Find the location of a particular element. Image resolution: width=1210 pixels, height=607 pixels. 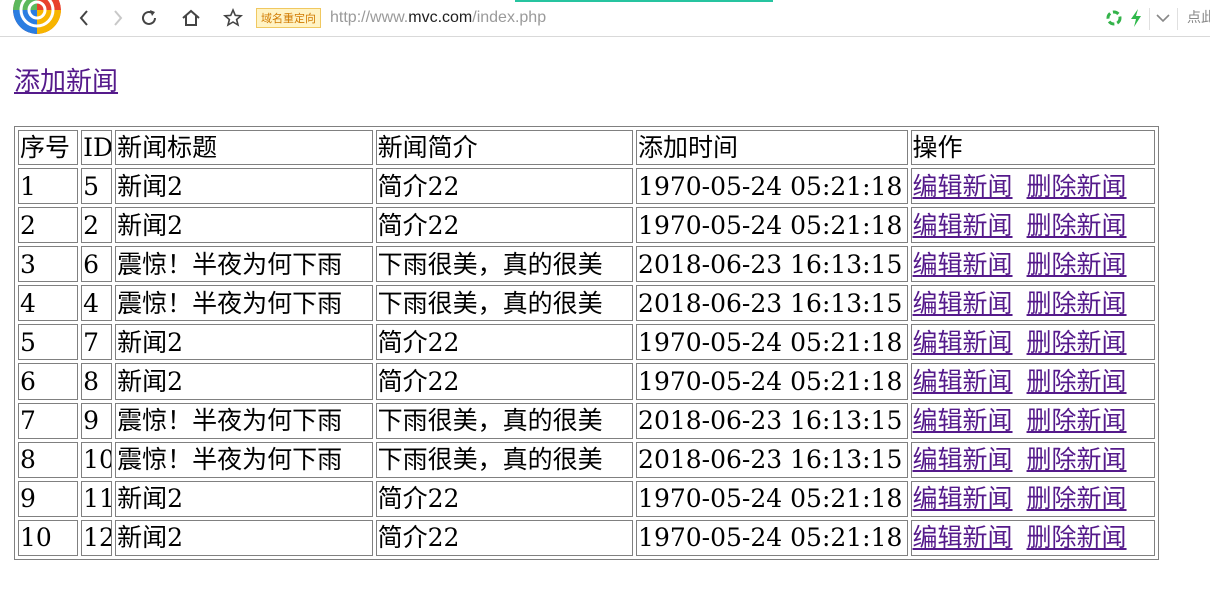

cell-id: 2 is located at coordinates (97, 225).